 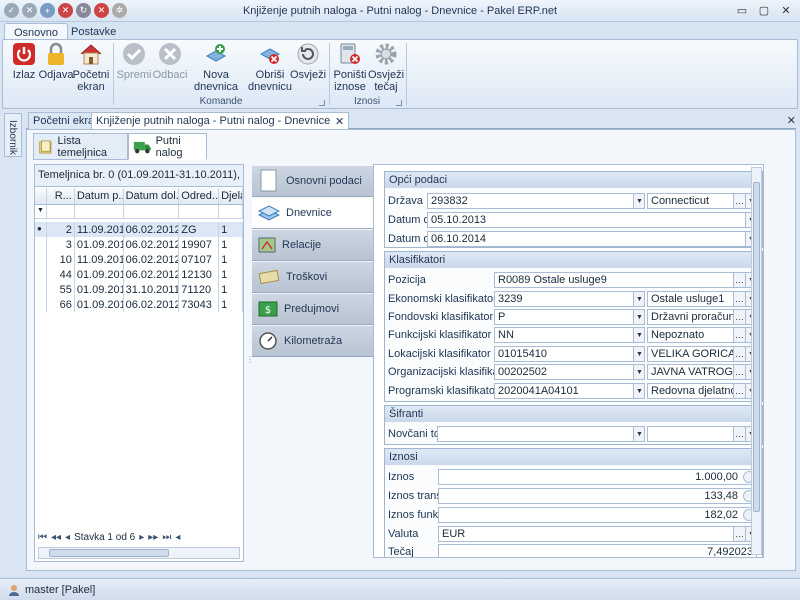 What do you see at coordinates (702, 372) in the screenshot?
I see `klasifikator-name-field: JAVNA VATROGASN...…▼` at bounding box center [702, 372].